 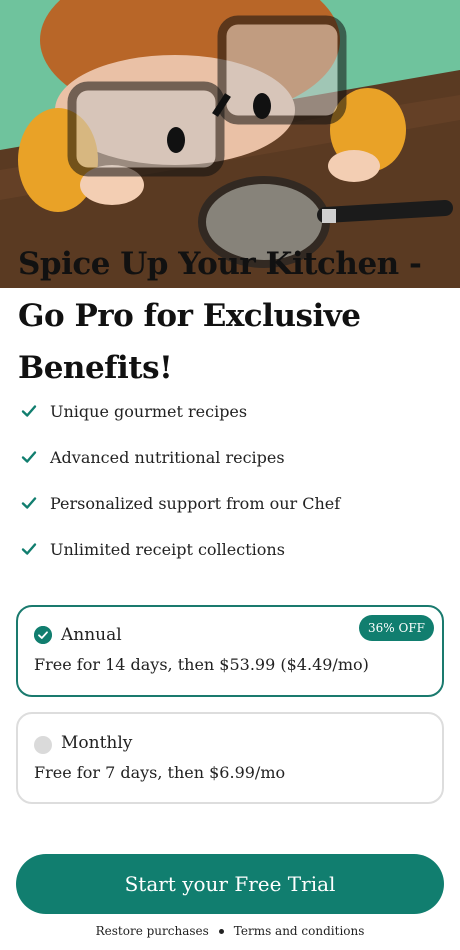 I want to click on discount-badge: 36% OFF, so click(x=396, y=628).